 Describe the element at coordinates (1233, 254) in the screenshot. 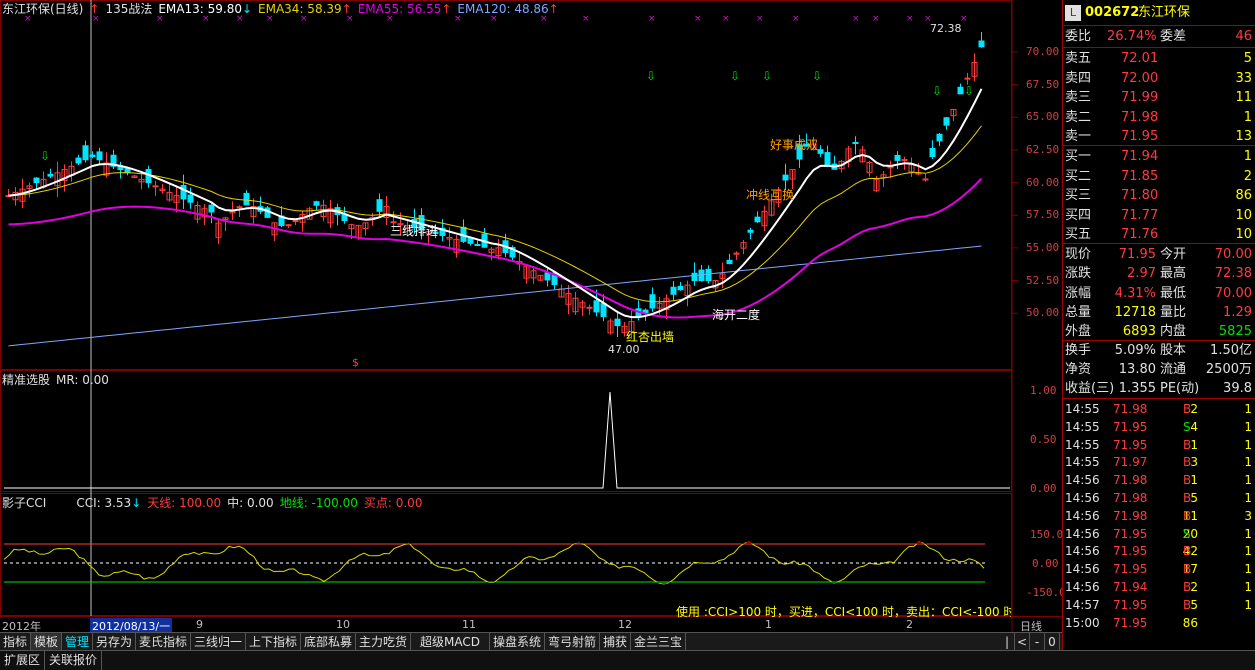

I see `stat-value: 70.00` at that location.